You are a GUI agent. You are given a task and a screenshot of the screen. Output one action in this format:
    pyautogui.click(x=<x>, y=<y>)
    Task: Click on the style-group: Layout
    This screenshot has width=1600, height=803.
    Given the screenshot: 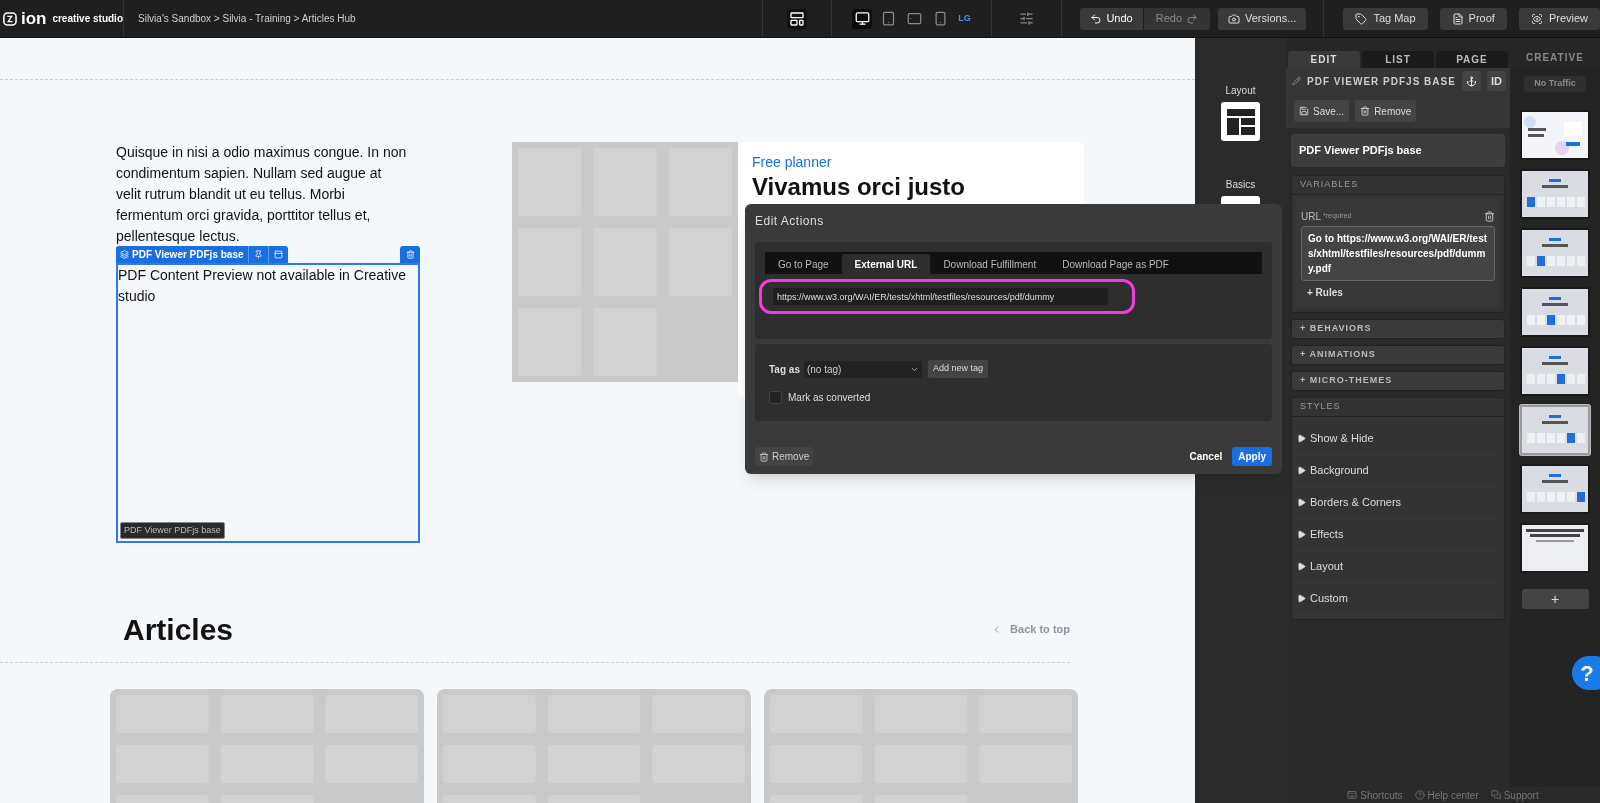 What is the action you would take?
    pyautogui.click(x=1398, y=567)
    